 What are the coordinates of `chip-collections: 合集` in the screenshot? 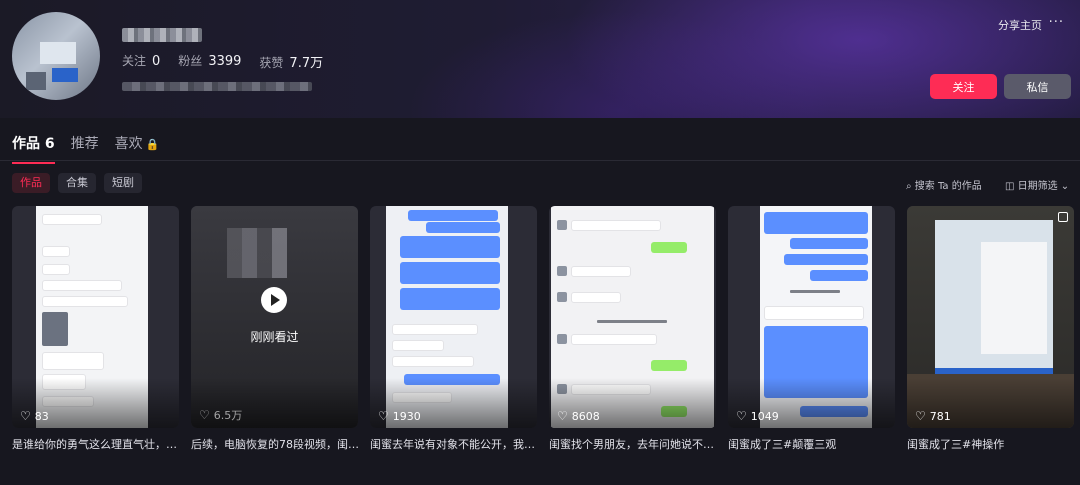 It's located at (77, 183).